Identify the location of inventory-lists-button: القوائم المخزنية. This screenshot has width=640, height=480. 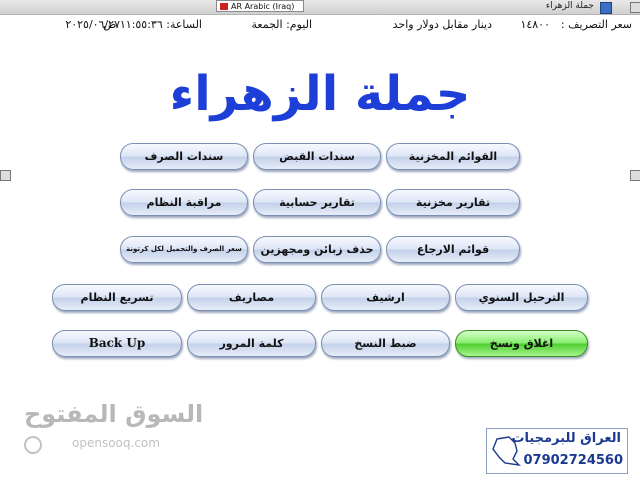
(453, 156).